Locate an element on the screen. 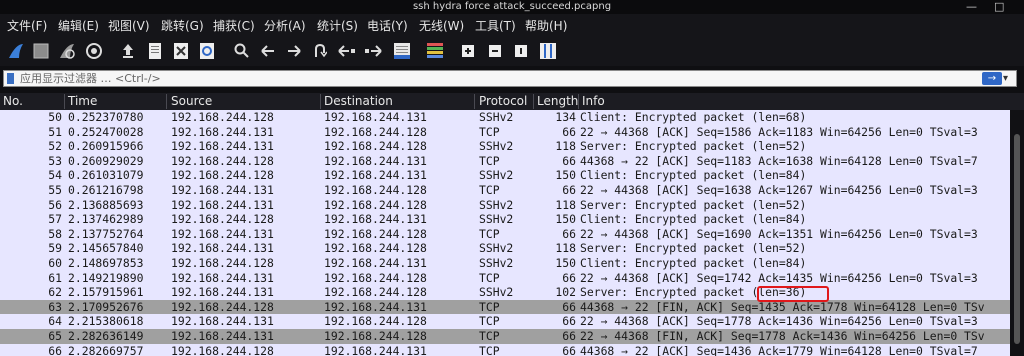  cell-time: 0.260915966 is located at coordinates (106, 146).